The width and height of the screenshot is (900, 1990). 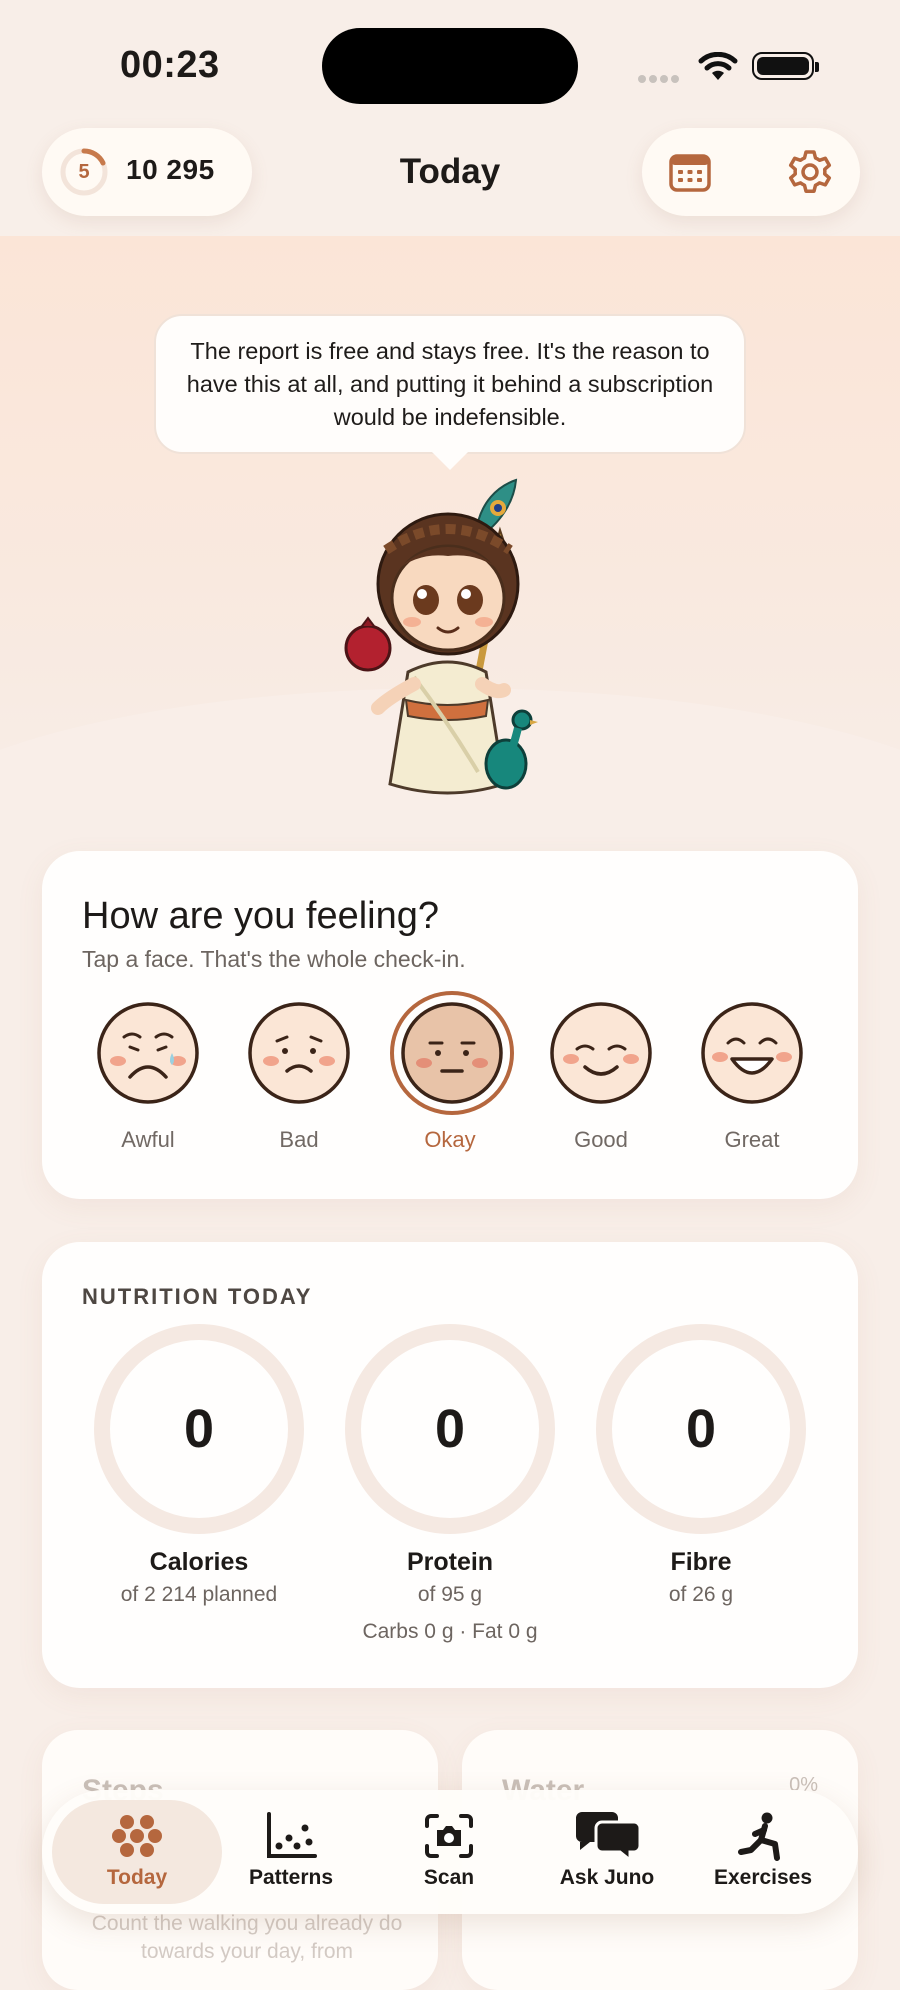 What do you see at coordinates (450, 173) in the screenshot?
I see `top-header: 5 10 295 Today` at bounding box center [450, 173].